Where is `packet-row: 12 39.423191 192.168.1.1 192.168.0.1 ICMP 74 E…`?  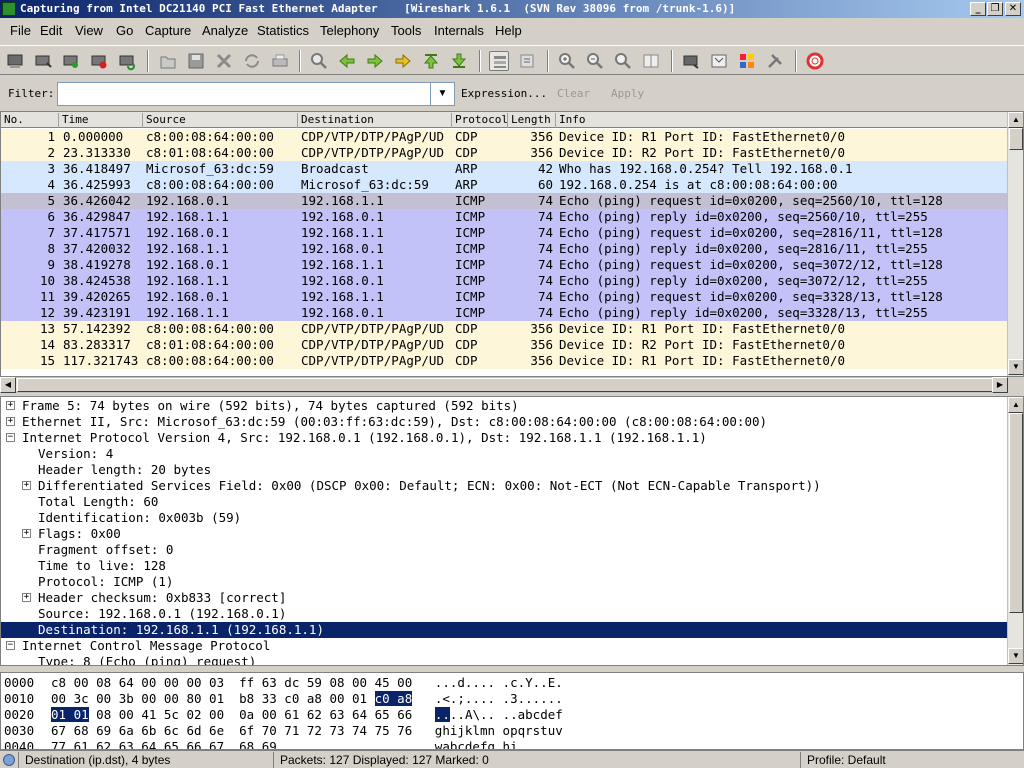 packet-row: 12 39.423191 192.168.1.1 192.168.0.1 ICMP 74 E… is located at coordinates (505, 313).